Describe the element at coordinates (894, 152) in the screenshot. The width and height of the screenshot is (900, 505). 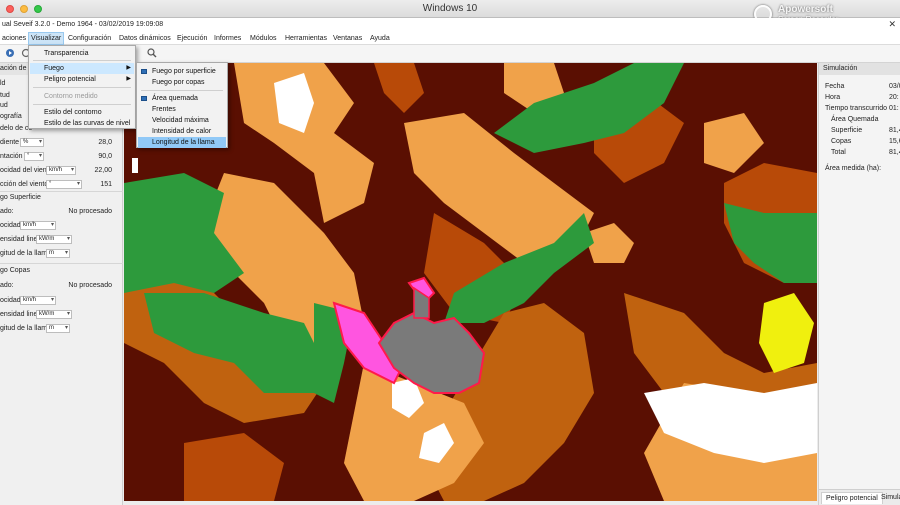
I see `total-value: 81,48` at that location.